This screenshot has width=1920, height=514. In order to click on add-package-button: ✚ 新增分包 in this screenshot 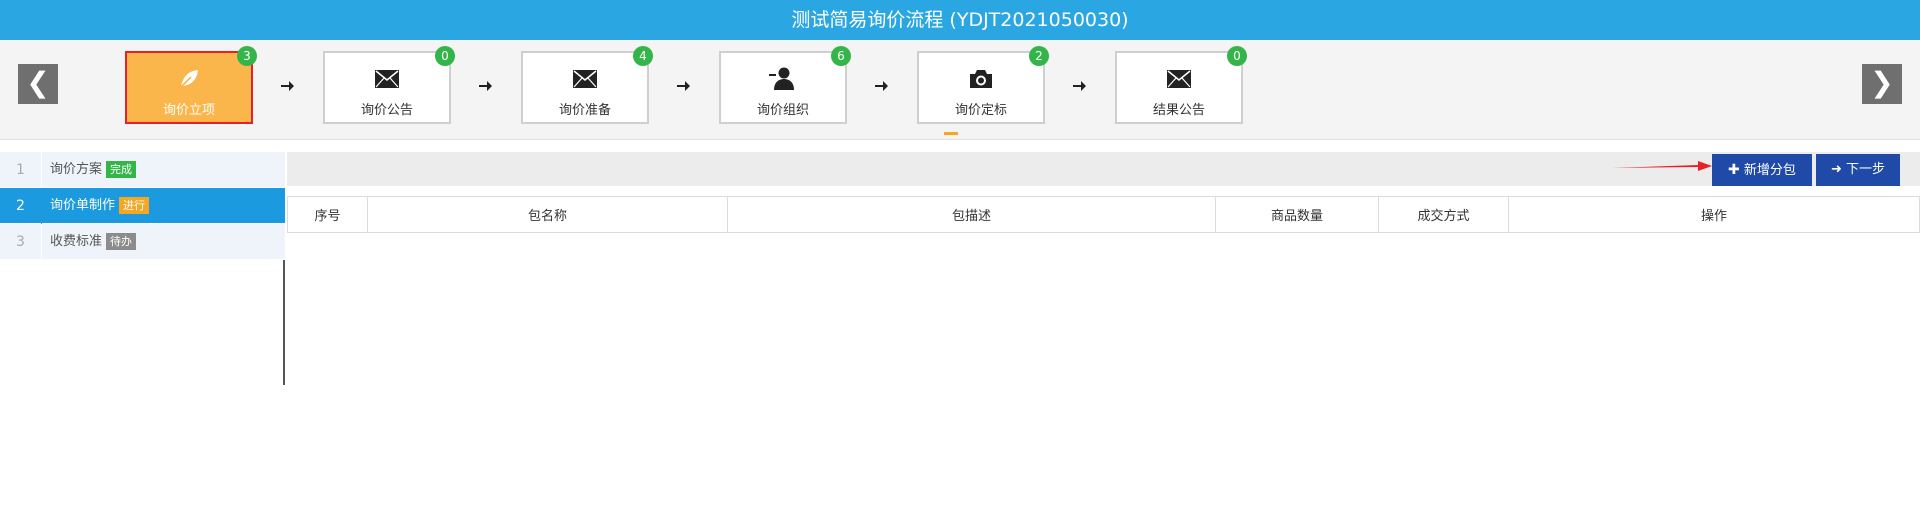, I will do `click(1762, 170)`.